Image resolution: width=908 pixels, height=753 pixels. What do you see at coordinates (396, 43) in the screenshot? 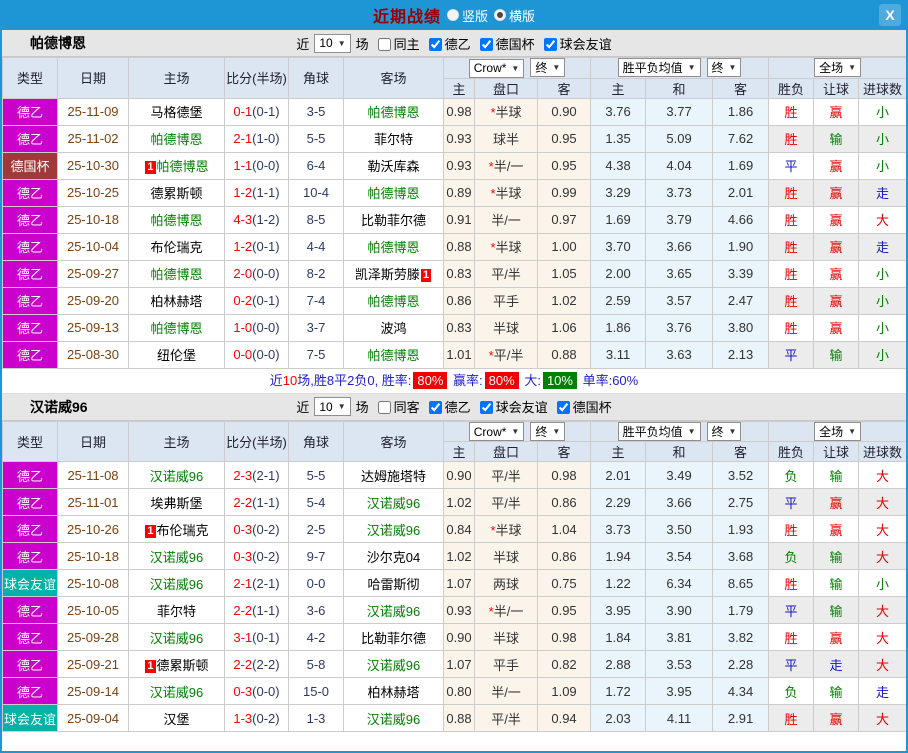
I see `filter-checkbox-0: 同主` at bounding box center [396, 43].